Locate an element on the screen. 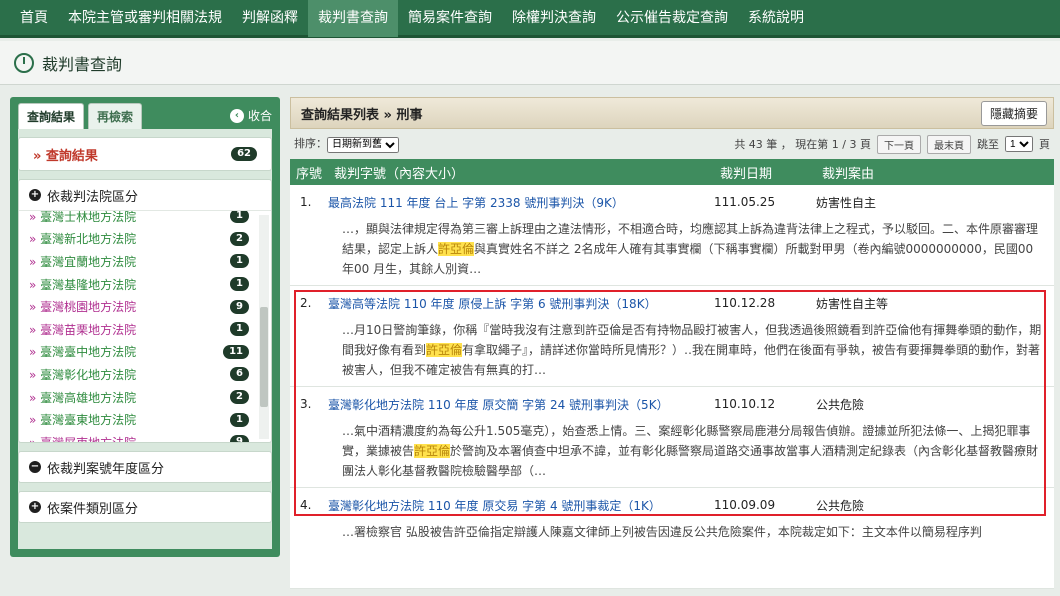  status-text: 共 43 筆 ， 現在第 1 / 3 頁 is located at coordinates (802, 144).